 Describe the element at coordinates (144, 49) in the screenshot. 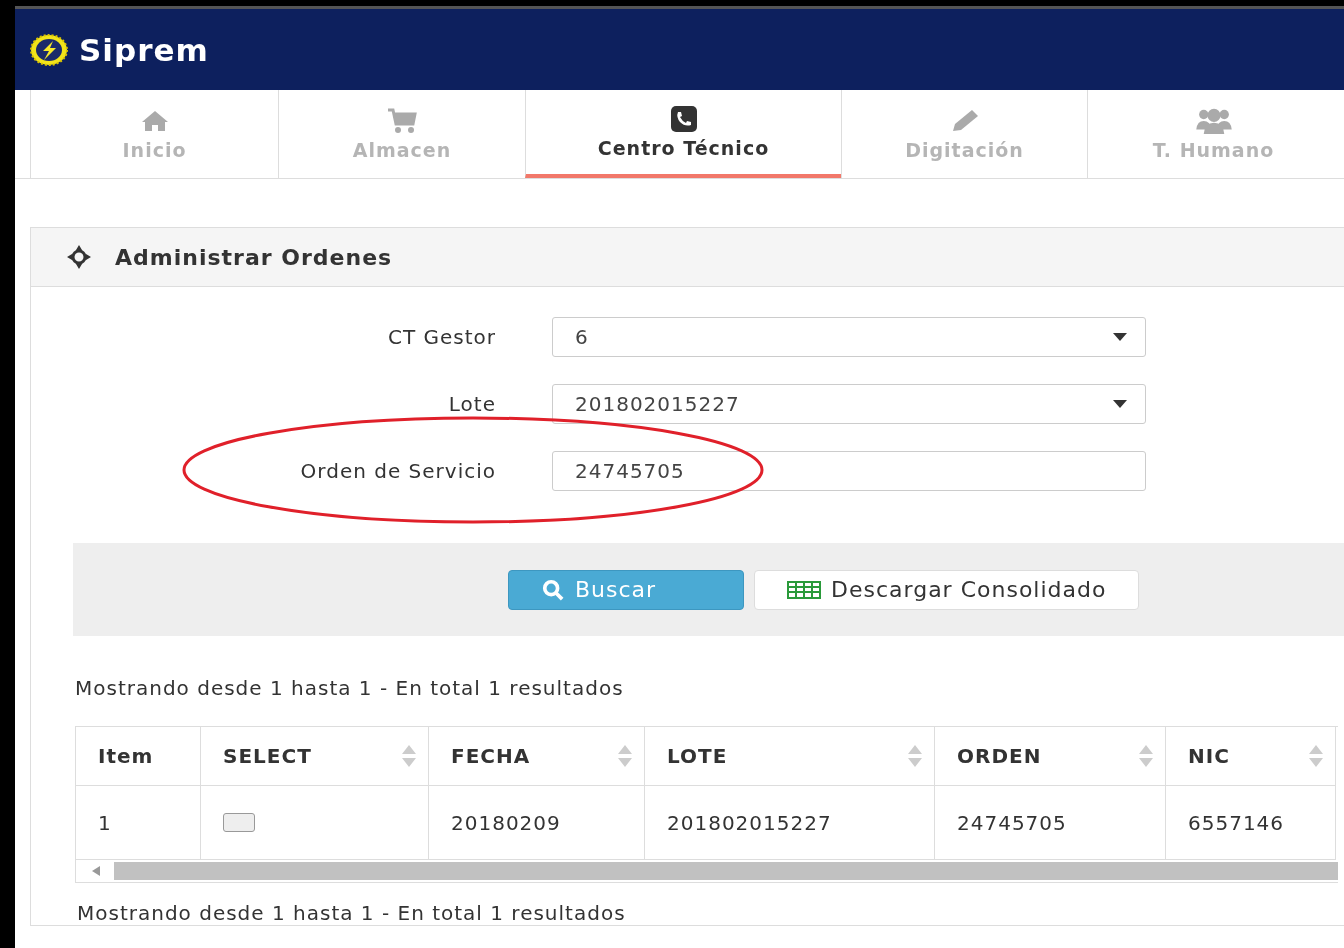

I see `app-title: Siprem` at that location.